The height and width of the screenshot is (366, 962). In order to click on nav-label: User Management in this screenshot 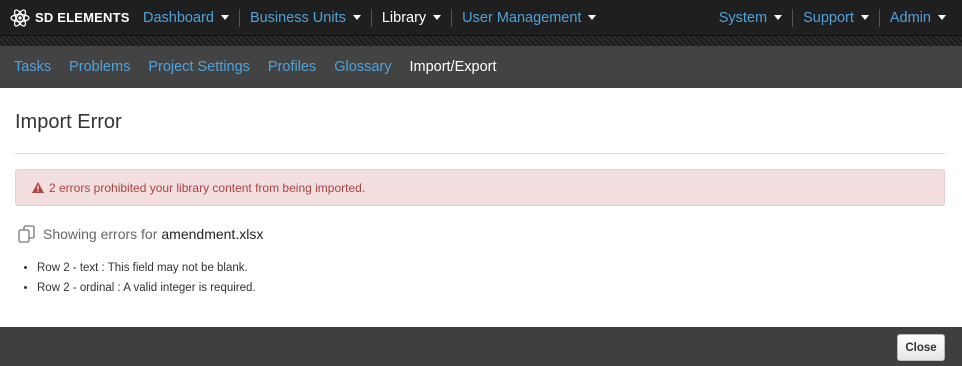, I will do `click(522, 17)`.